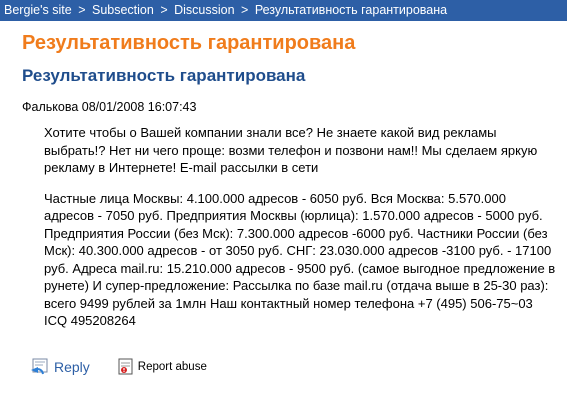 Image resolution: width=567 pixels, height=402 pixels. Describe the element at coordinates (40, 367) in the screenshot. I see `reply-icon` at that location.